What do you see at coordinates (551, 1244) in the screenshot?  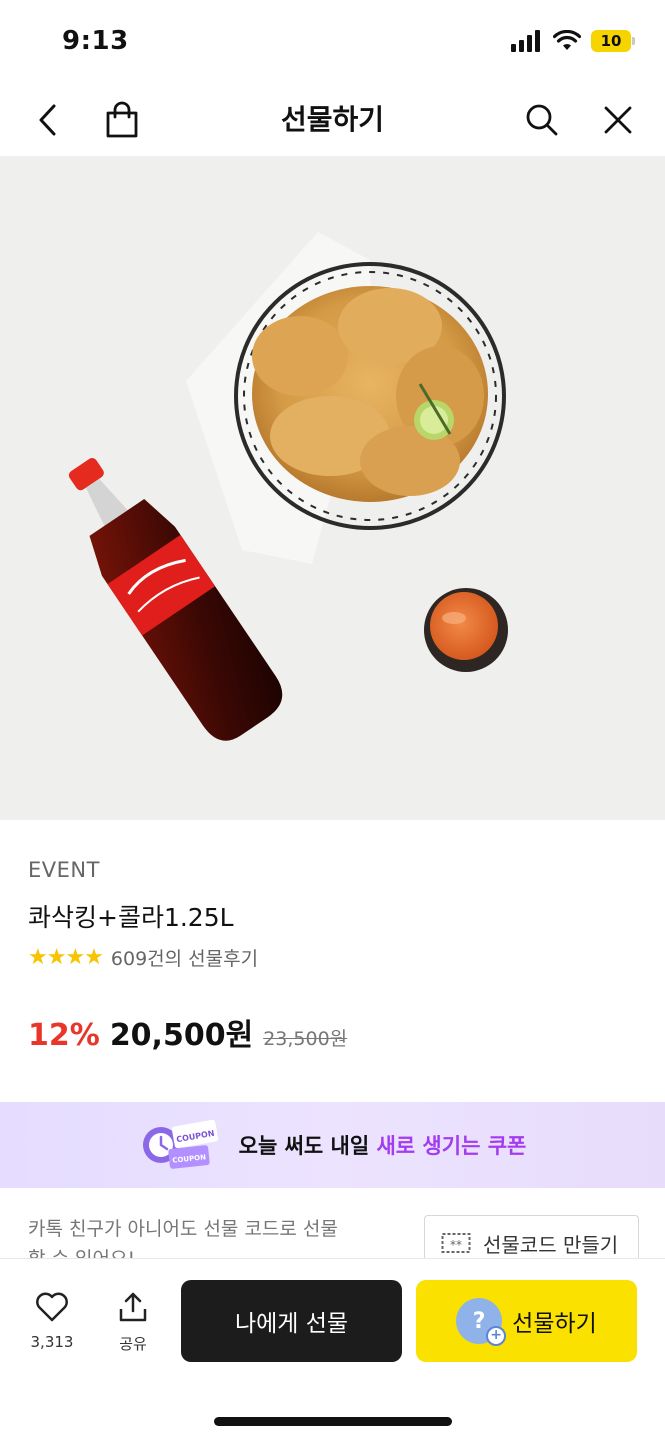 I see `giftcode-button-label: 선물코드 만들기` at bounding box center [551, 1244].